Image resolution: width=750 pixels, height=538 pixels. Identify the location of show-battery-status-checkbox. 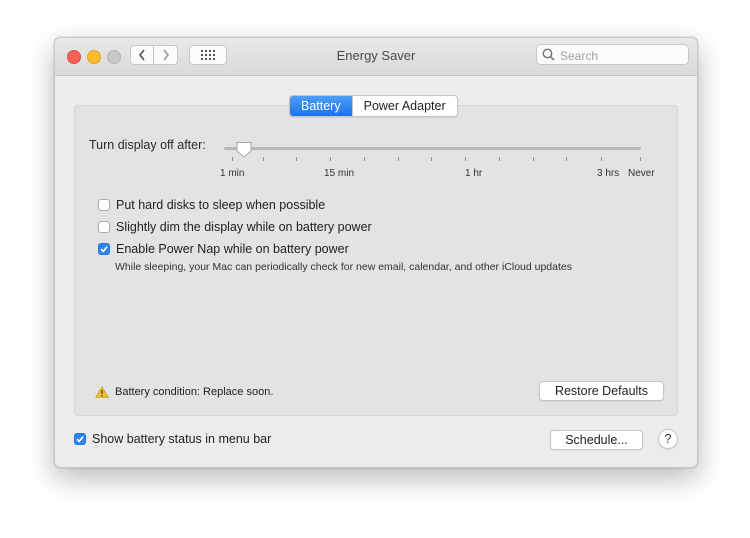
(80, 439).